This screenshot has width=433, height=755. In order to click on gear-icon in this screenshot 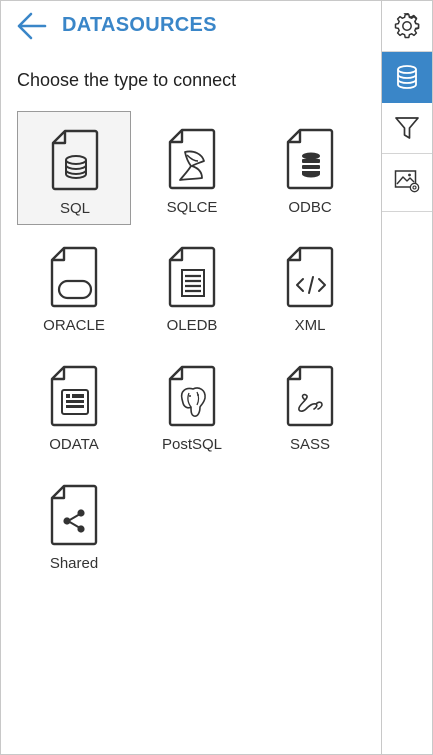, I will do `click(407, 26)`.